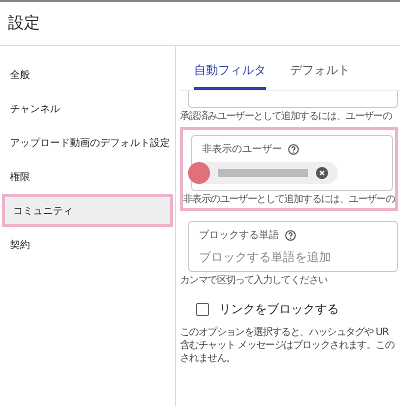 The height and width of the screenshot is (406, 400). Describe the element at coordinates (286, 117) in the screenshot. I see `helper-text: 承認済みユーザーとして追加するには、ユーザーの` at that location.